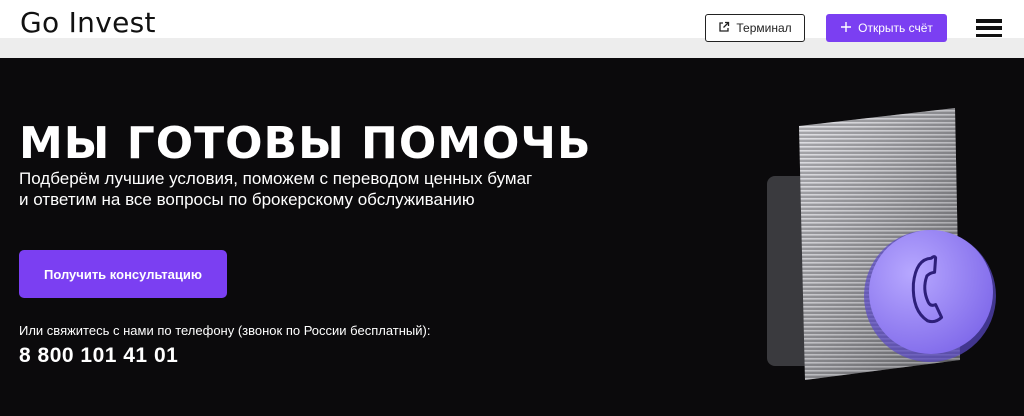 The image size is (1024, 416). I want to click on menu-icon, so click(989, 28).